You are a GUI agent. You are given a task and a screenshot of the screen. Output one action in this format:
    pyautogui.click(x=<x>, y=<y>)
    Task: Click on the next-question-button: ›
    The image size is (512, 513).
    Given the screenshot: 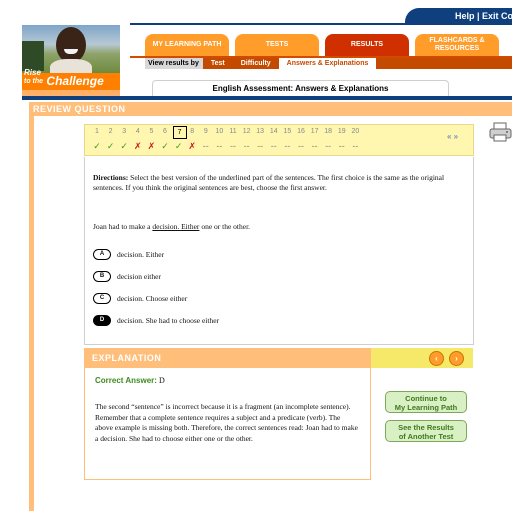 What is the action you would take?
    pyautogui.click(x=456, y=358)
    